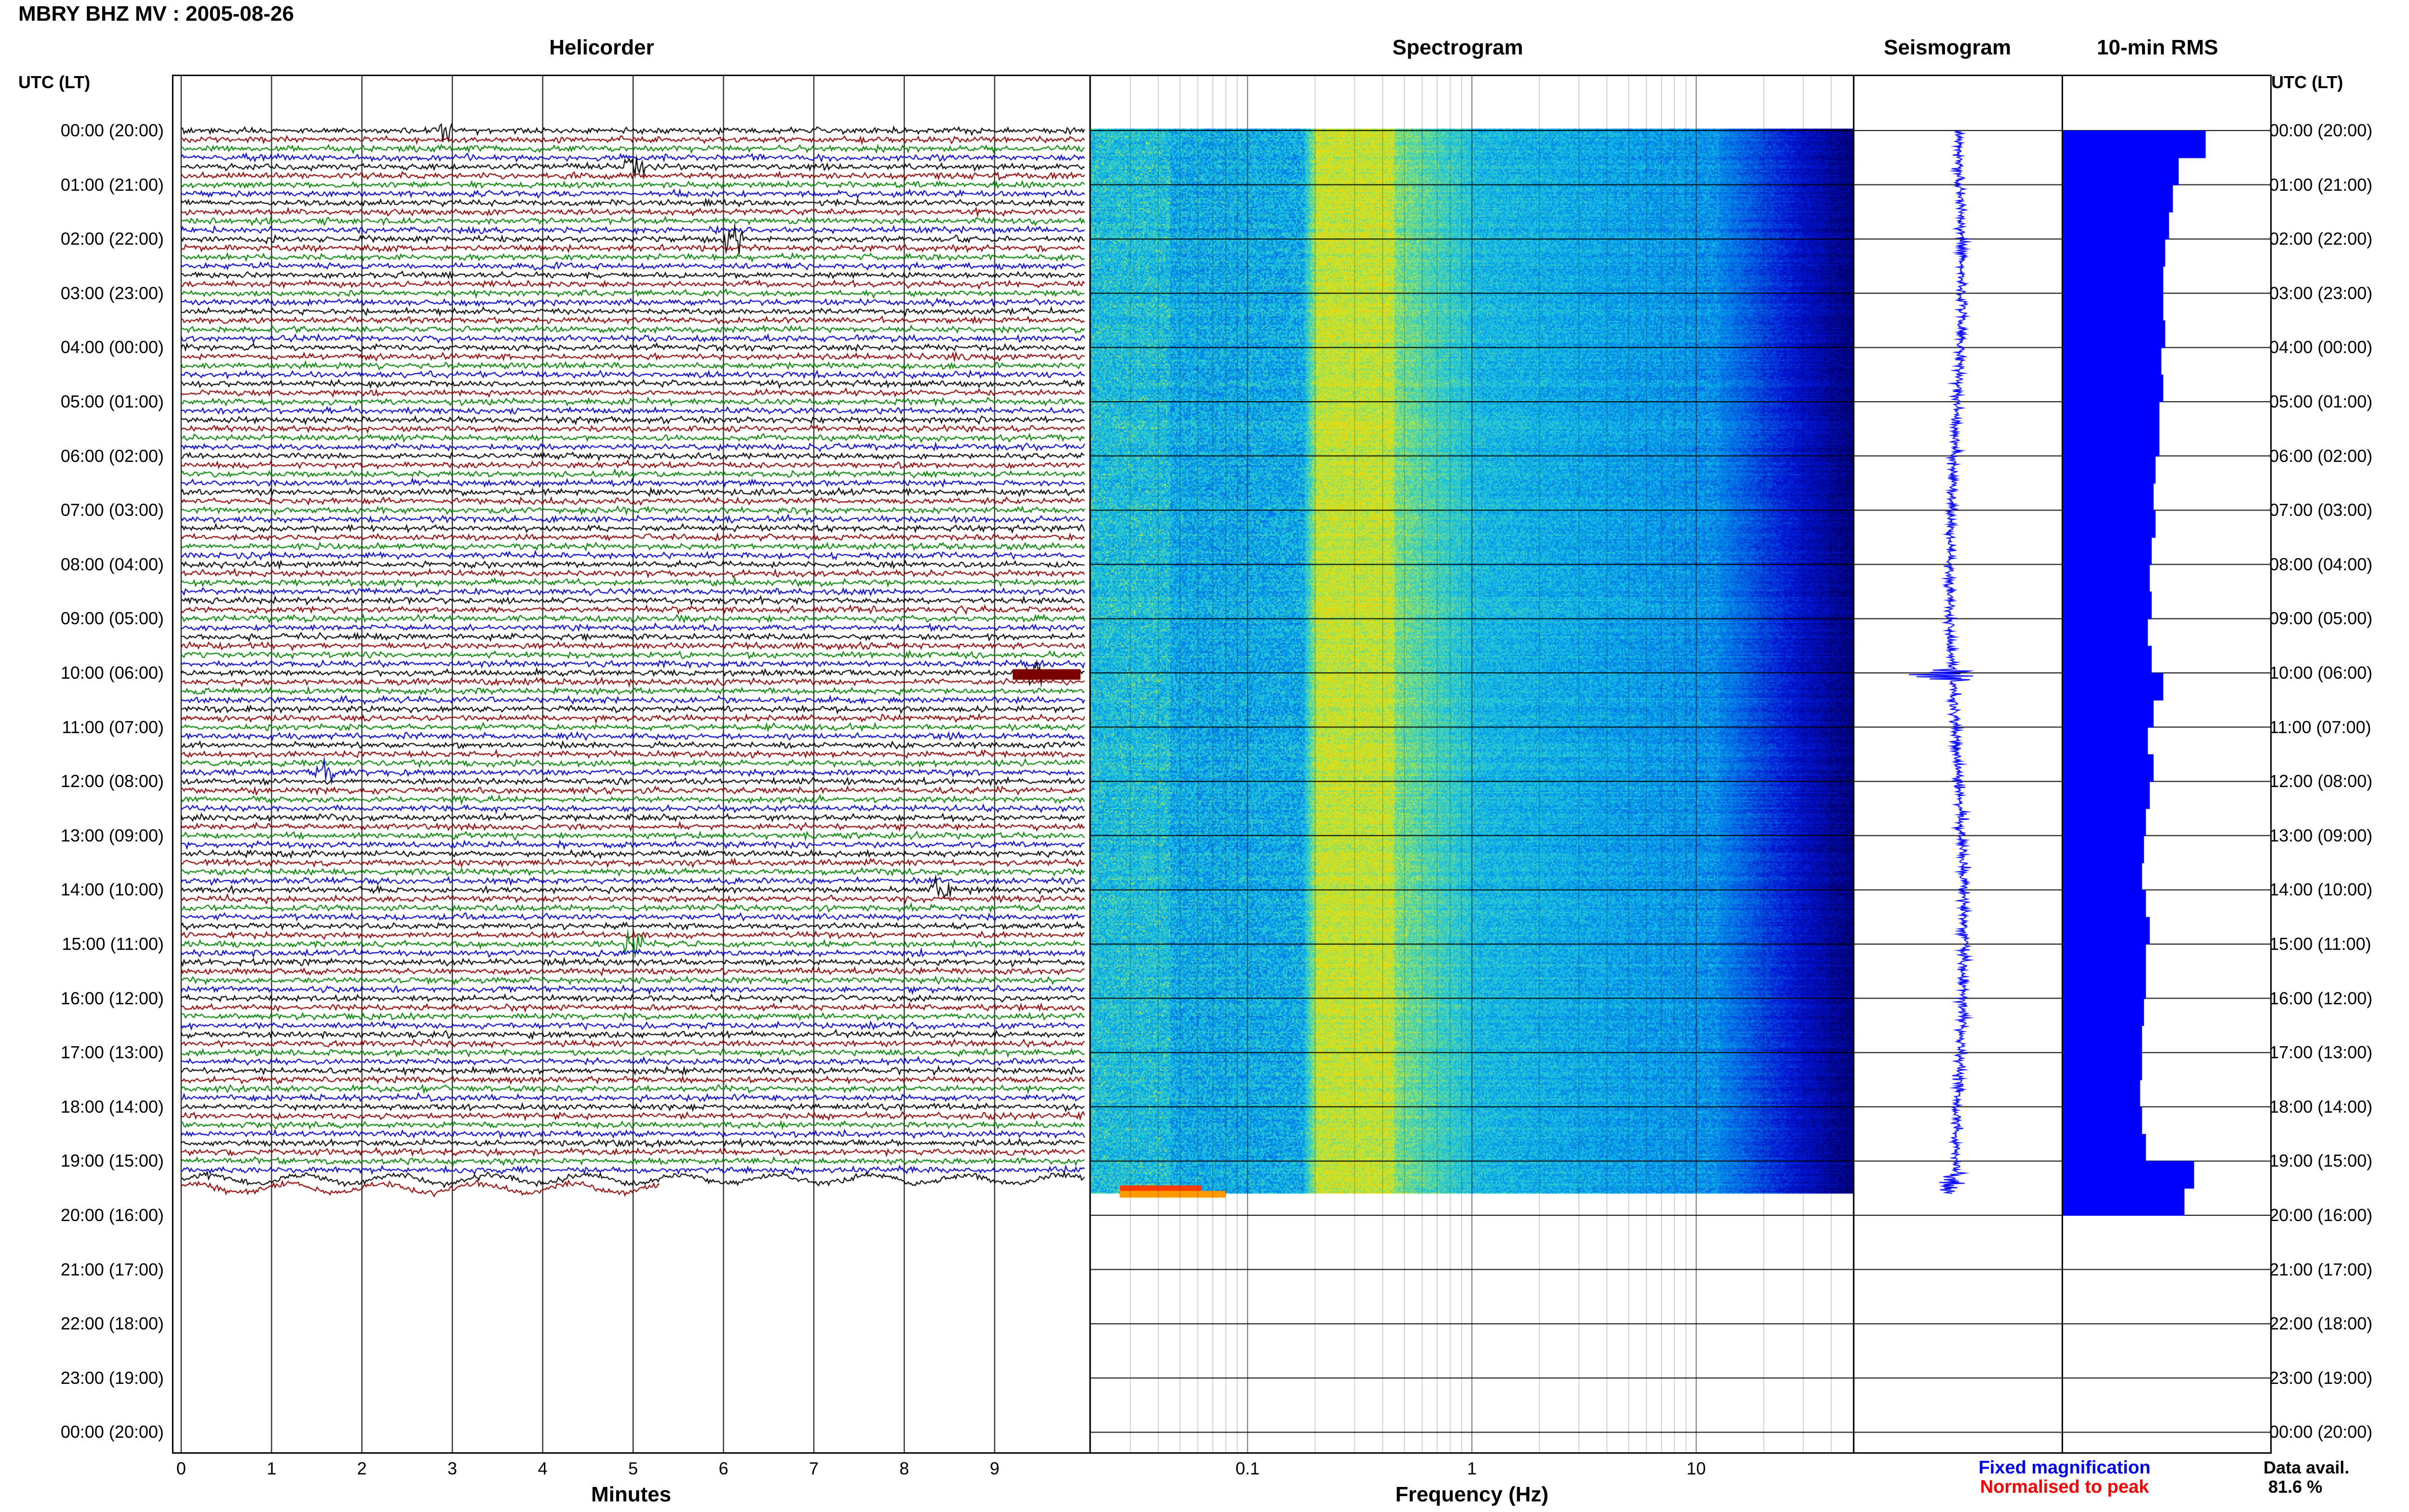 Image resolution: width=2409 pixels, height=1512 pixels. What do you see at coordinates (2321, 673) in the screenshot?
I see `time-label-right: 10:00 (06:00)` at bounding box center [2321, 673].